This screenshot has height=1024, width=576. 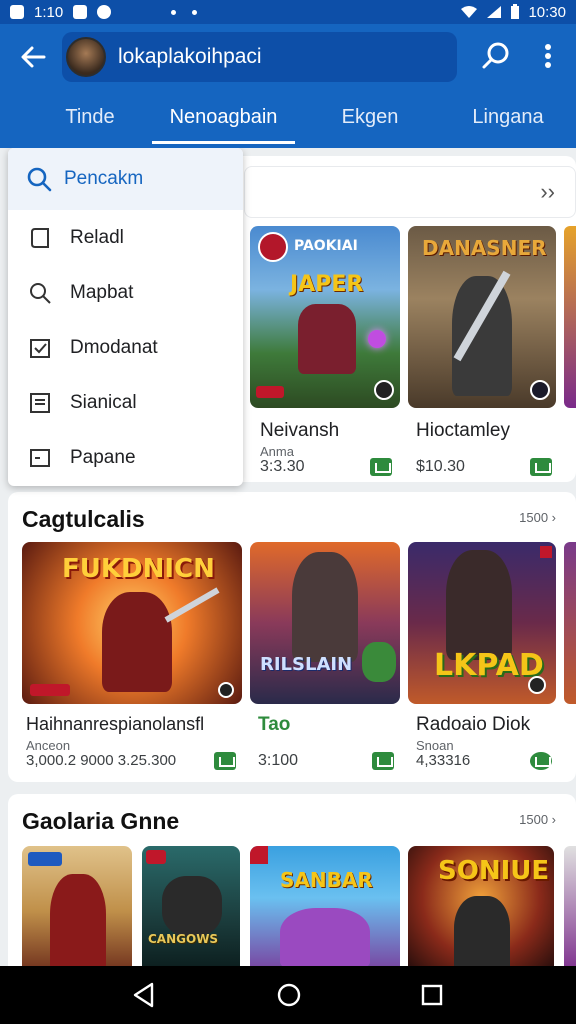 I want to click on featured-header: ››, so click(x=410, y=192).